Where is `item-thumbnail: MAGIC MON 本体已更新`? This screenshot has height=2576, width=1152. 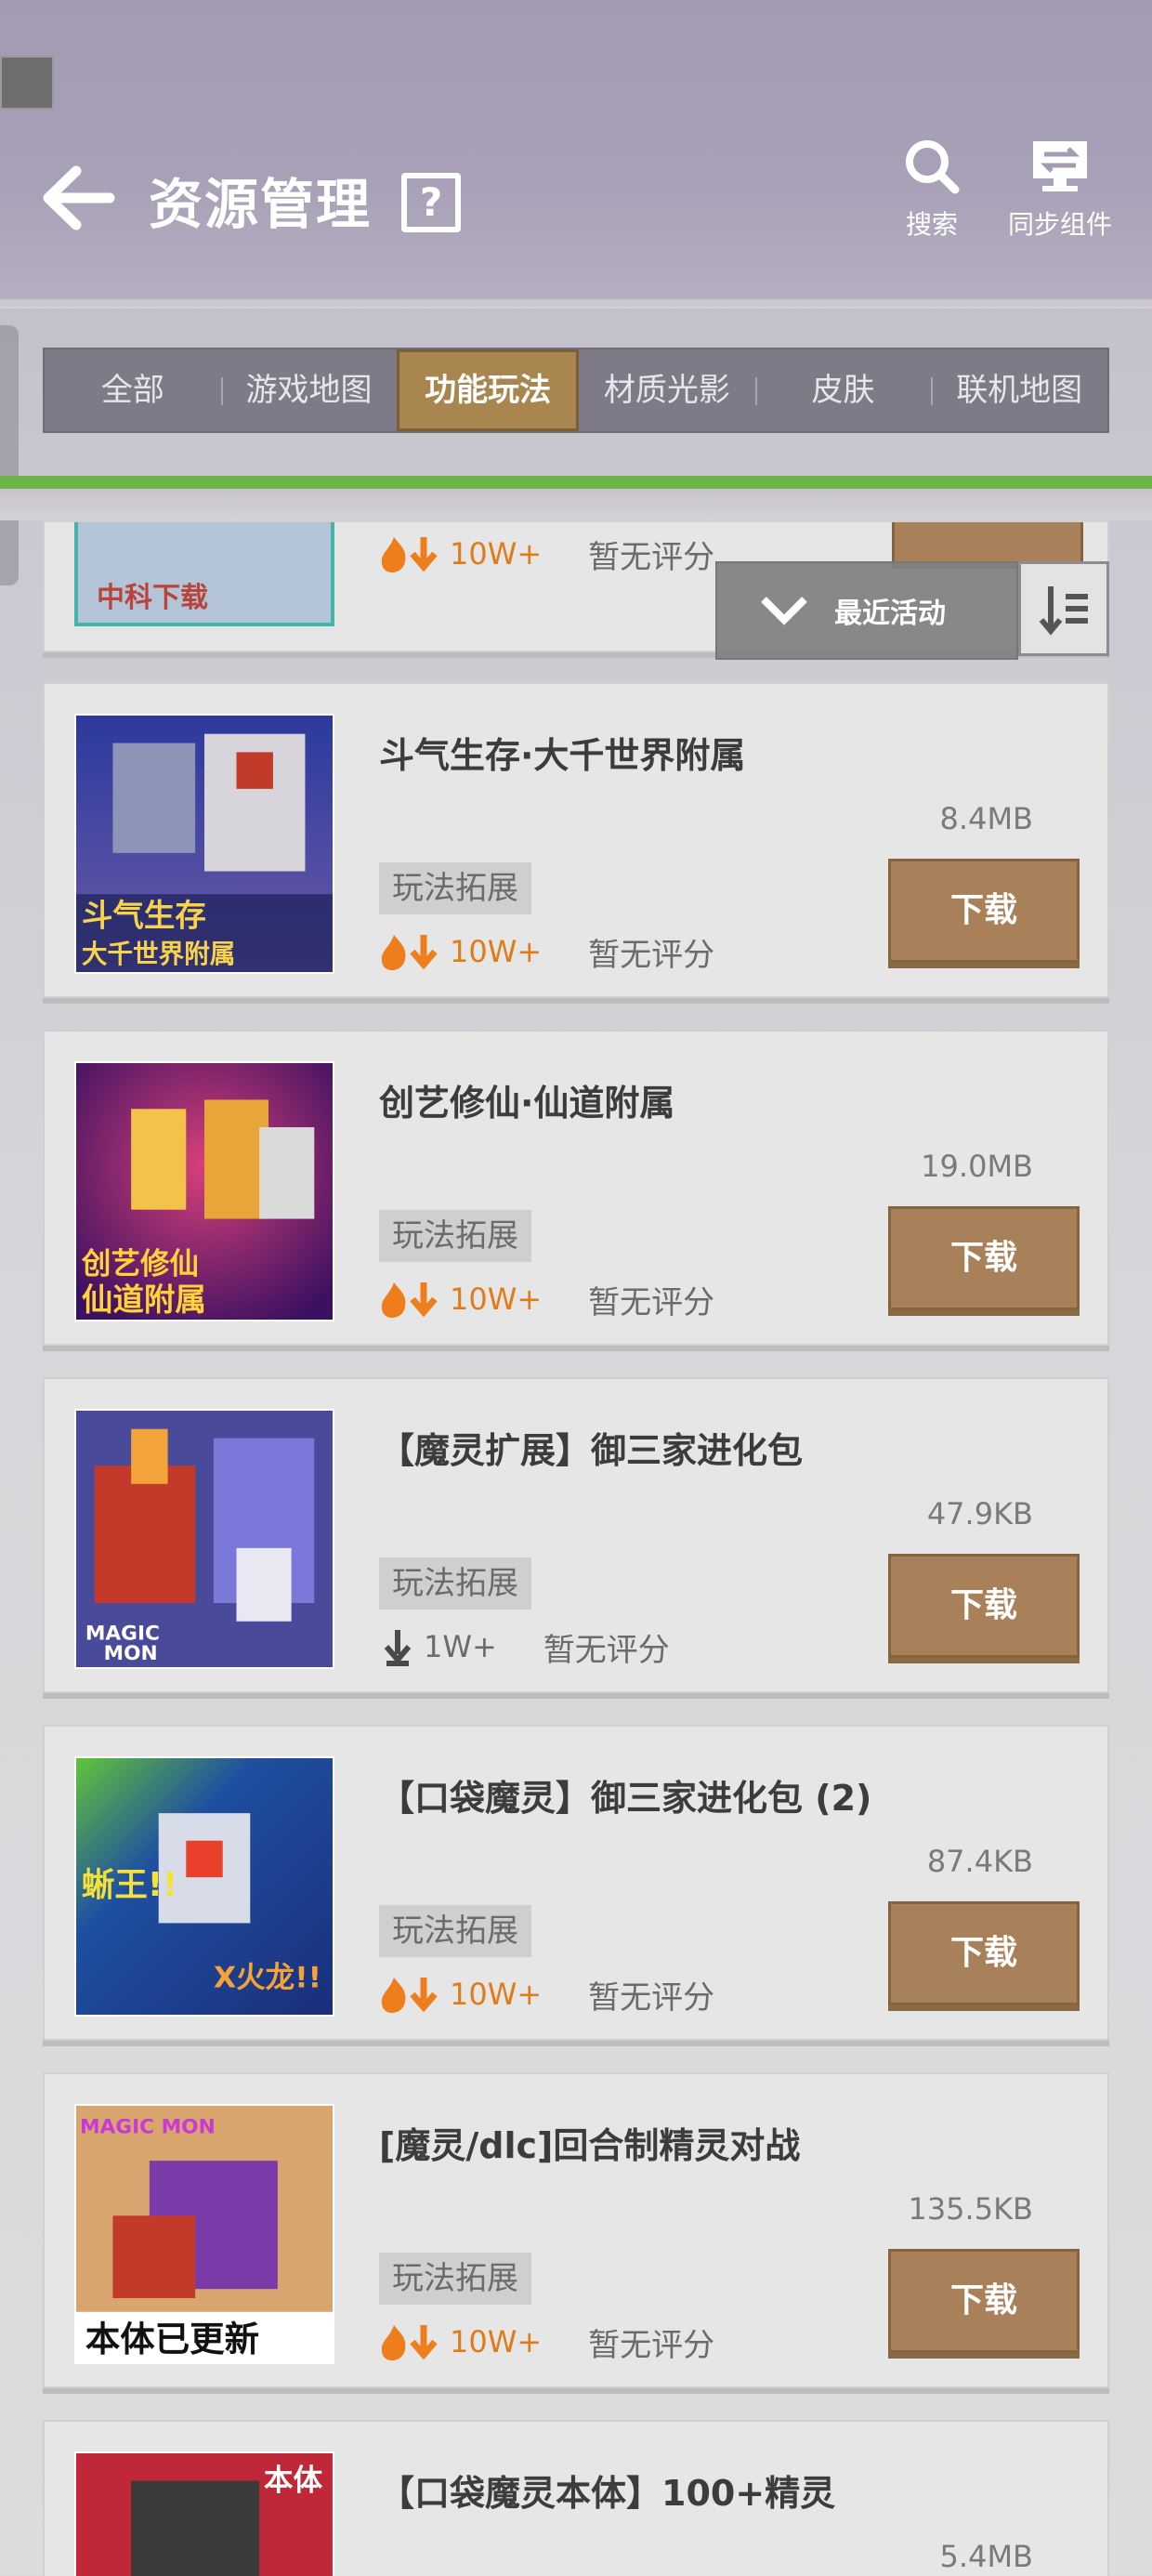
item-thumbnail: MAGIC MON 本体已更新 is located at coordinates (204, 2234).